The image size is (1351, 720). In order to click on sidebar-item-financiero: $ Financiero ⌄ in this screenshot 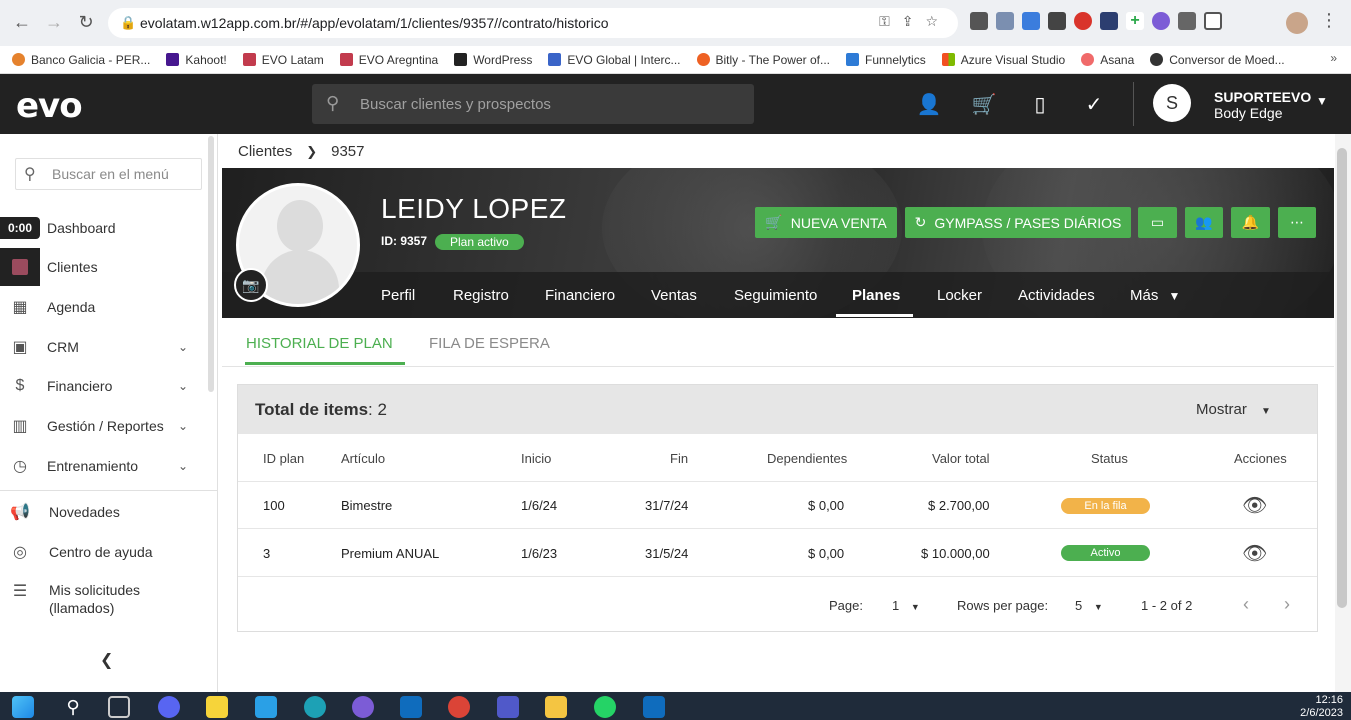, I will do `click(105, 386)`.